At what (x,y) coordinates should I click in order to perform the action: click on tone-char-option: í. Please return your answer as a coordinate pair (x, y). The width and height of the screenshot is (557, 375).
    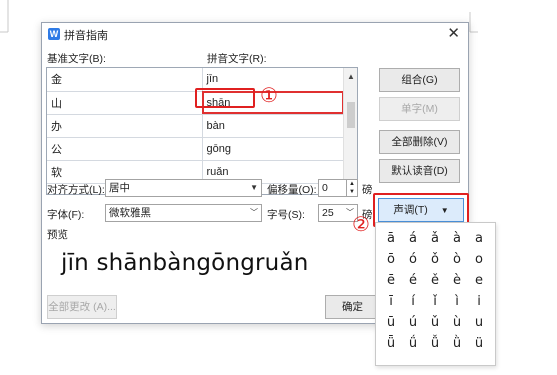
    Looking at the image, I should click on (413, 302).